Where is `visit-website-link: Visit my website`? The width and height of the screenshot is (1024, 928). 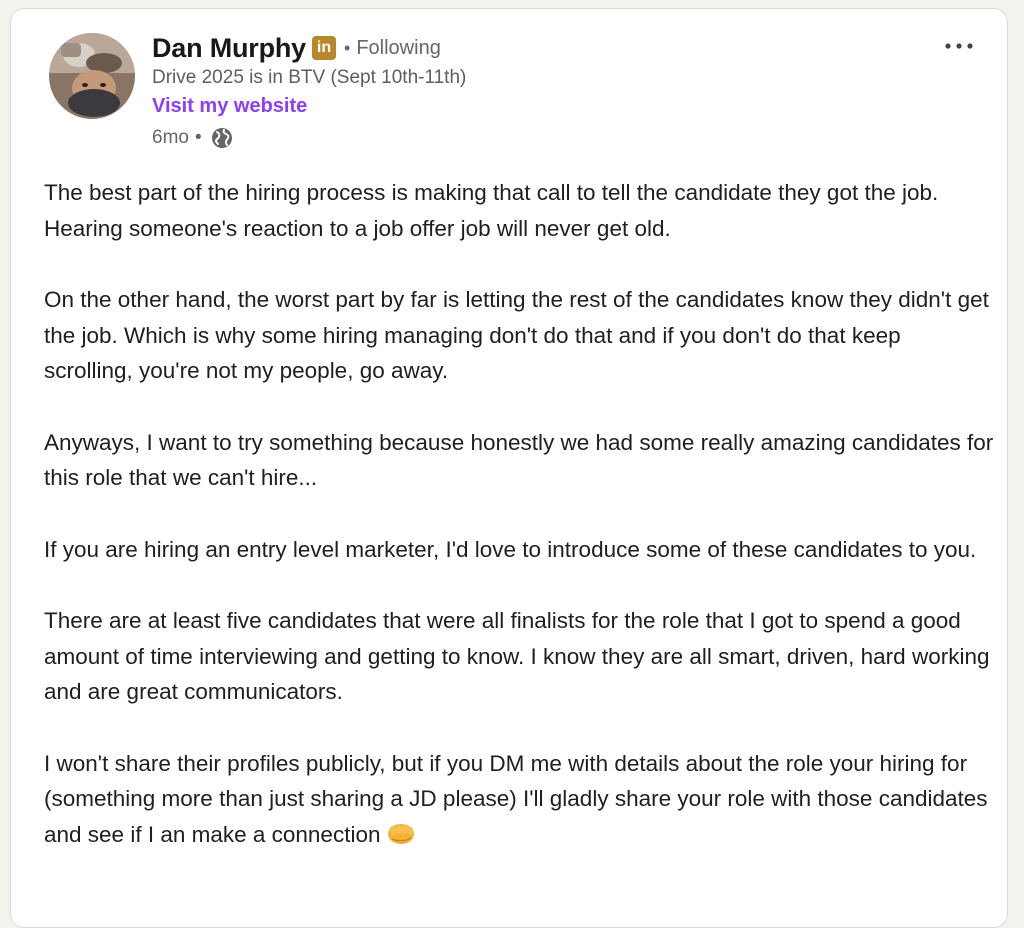 visit-website-link: Visit my website is located at coordinates (229, 106).